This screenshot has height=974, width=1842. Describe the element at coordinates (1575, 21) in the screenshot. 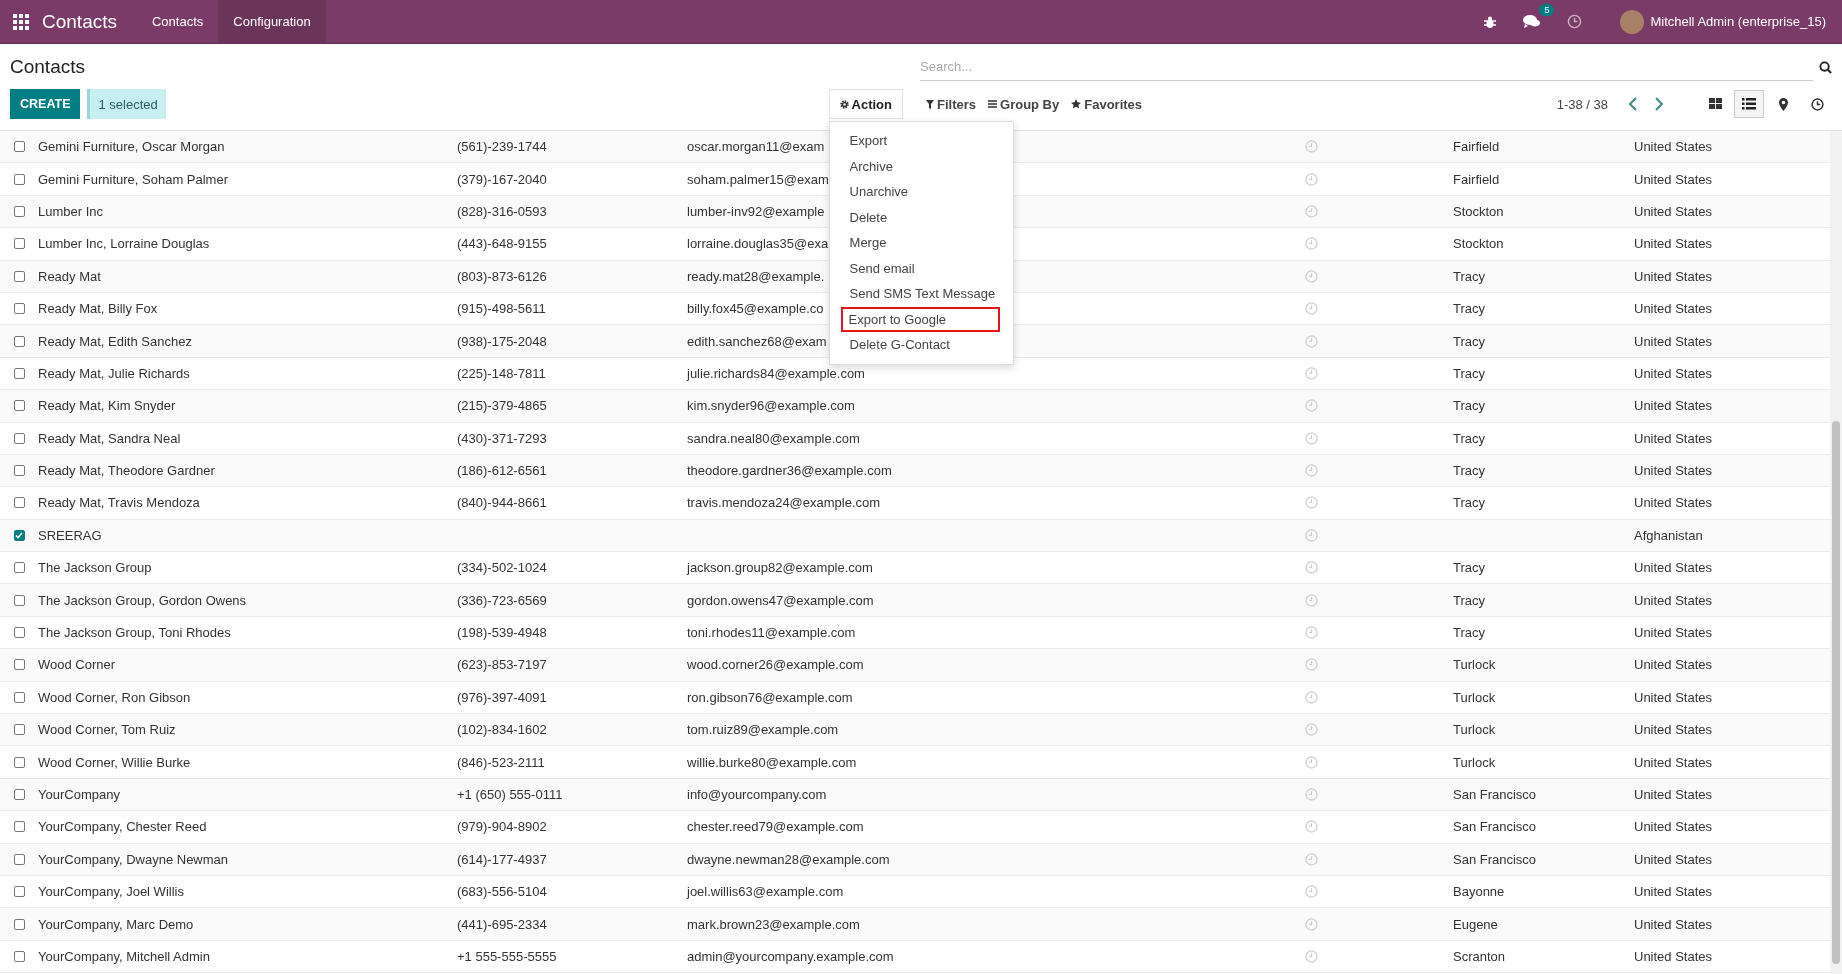

I see `clock-icon` at that location.